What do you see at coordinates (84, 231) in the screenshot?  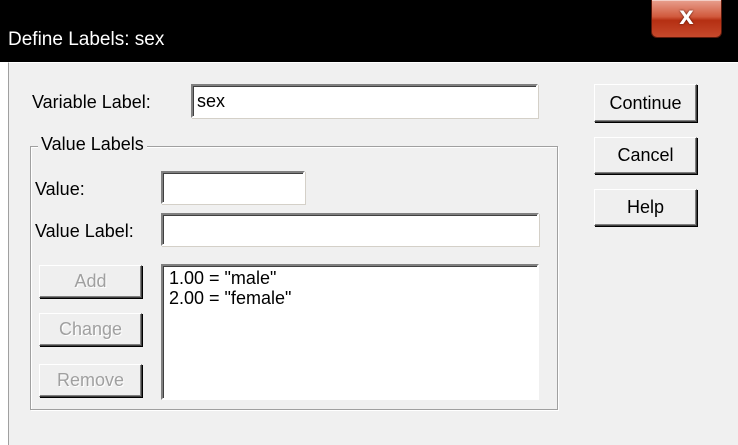 I see `value-label-label: Value Label:` at bounding box center [84, 231].